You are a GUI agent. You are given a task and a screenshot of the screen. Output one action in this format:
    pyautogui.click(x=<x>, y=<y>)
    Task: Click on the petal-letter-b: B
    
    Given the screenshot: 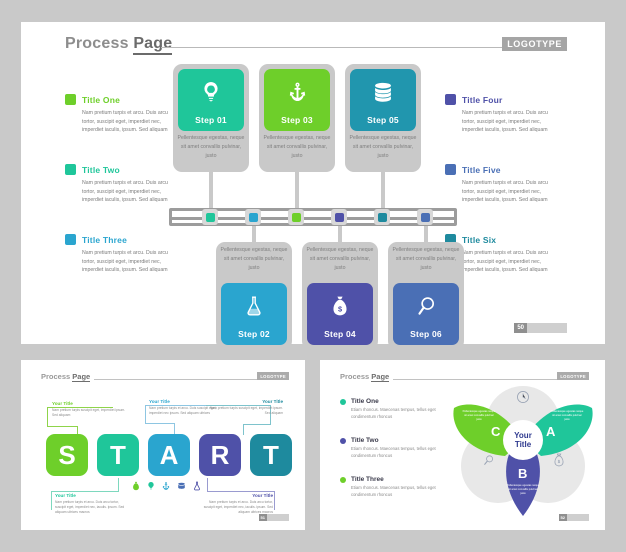 What is the action you would take?
    pyautogui.click(x=522, y=473)
    